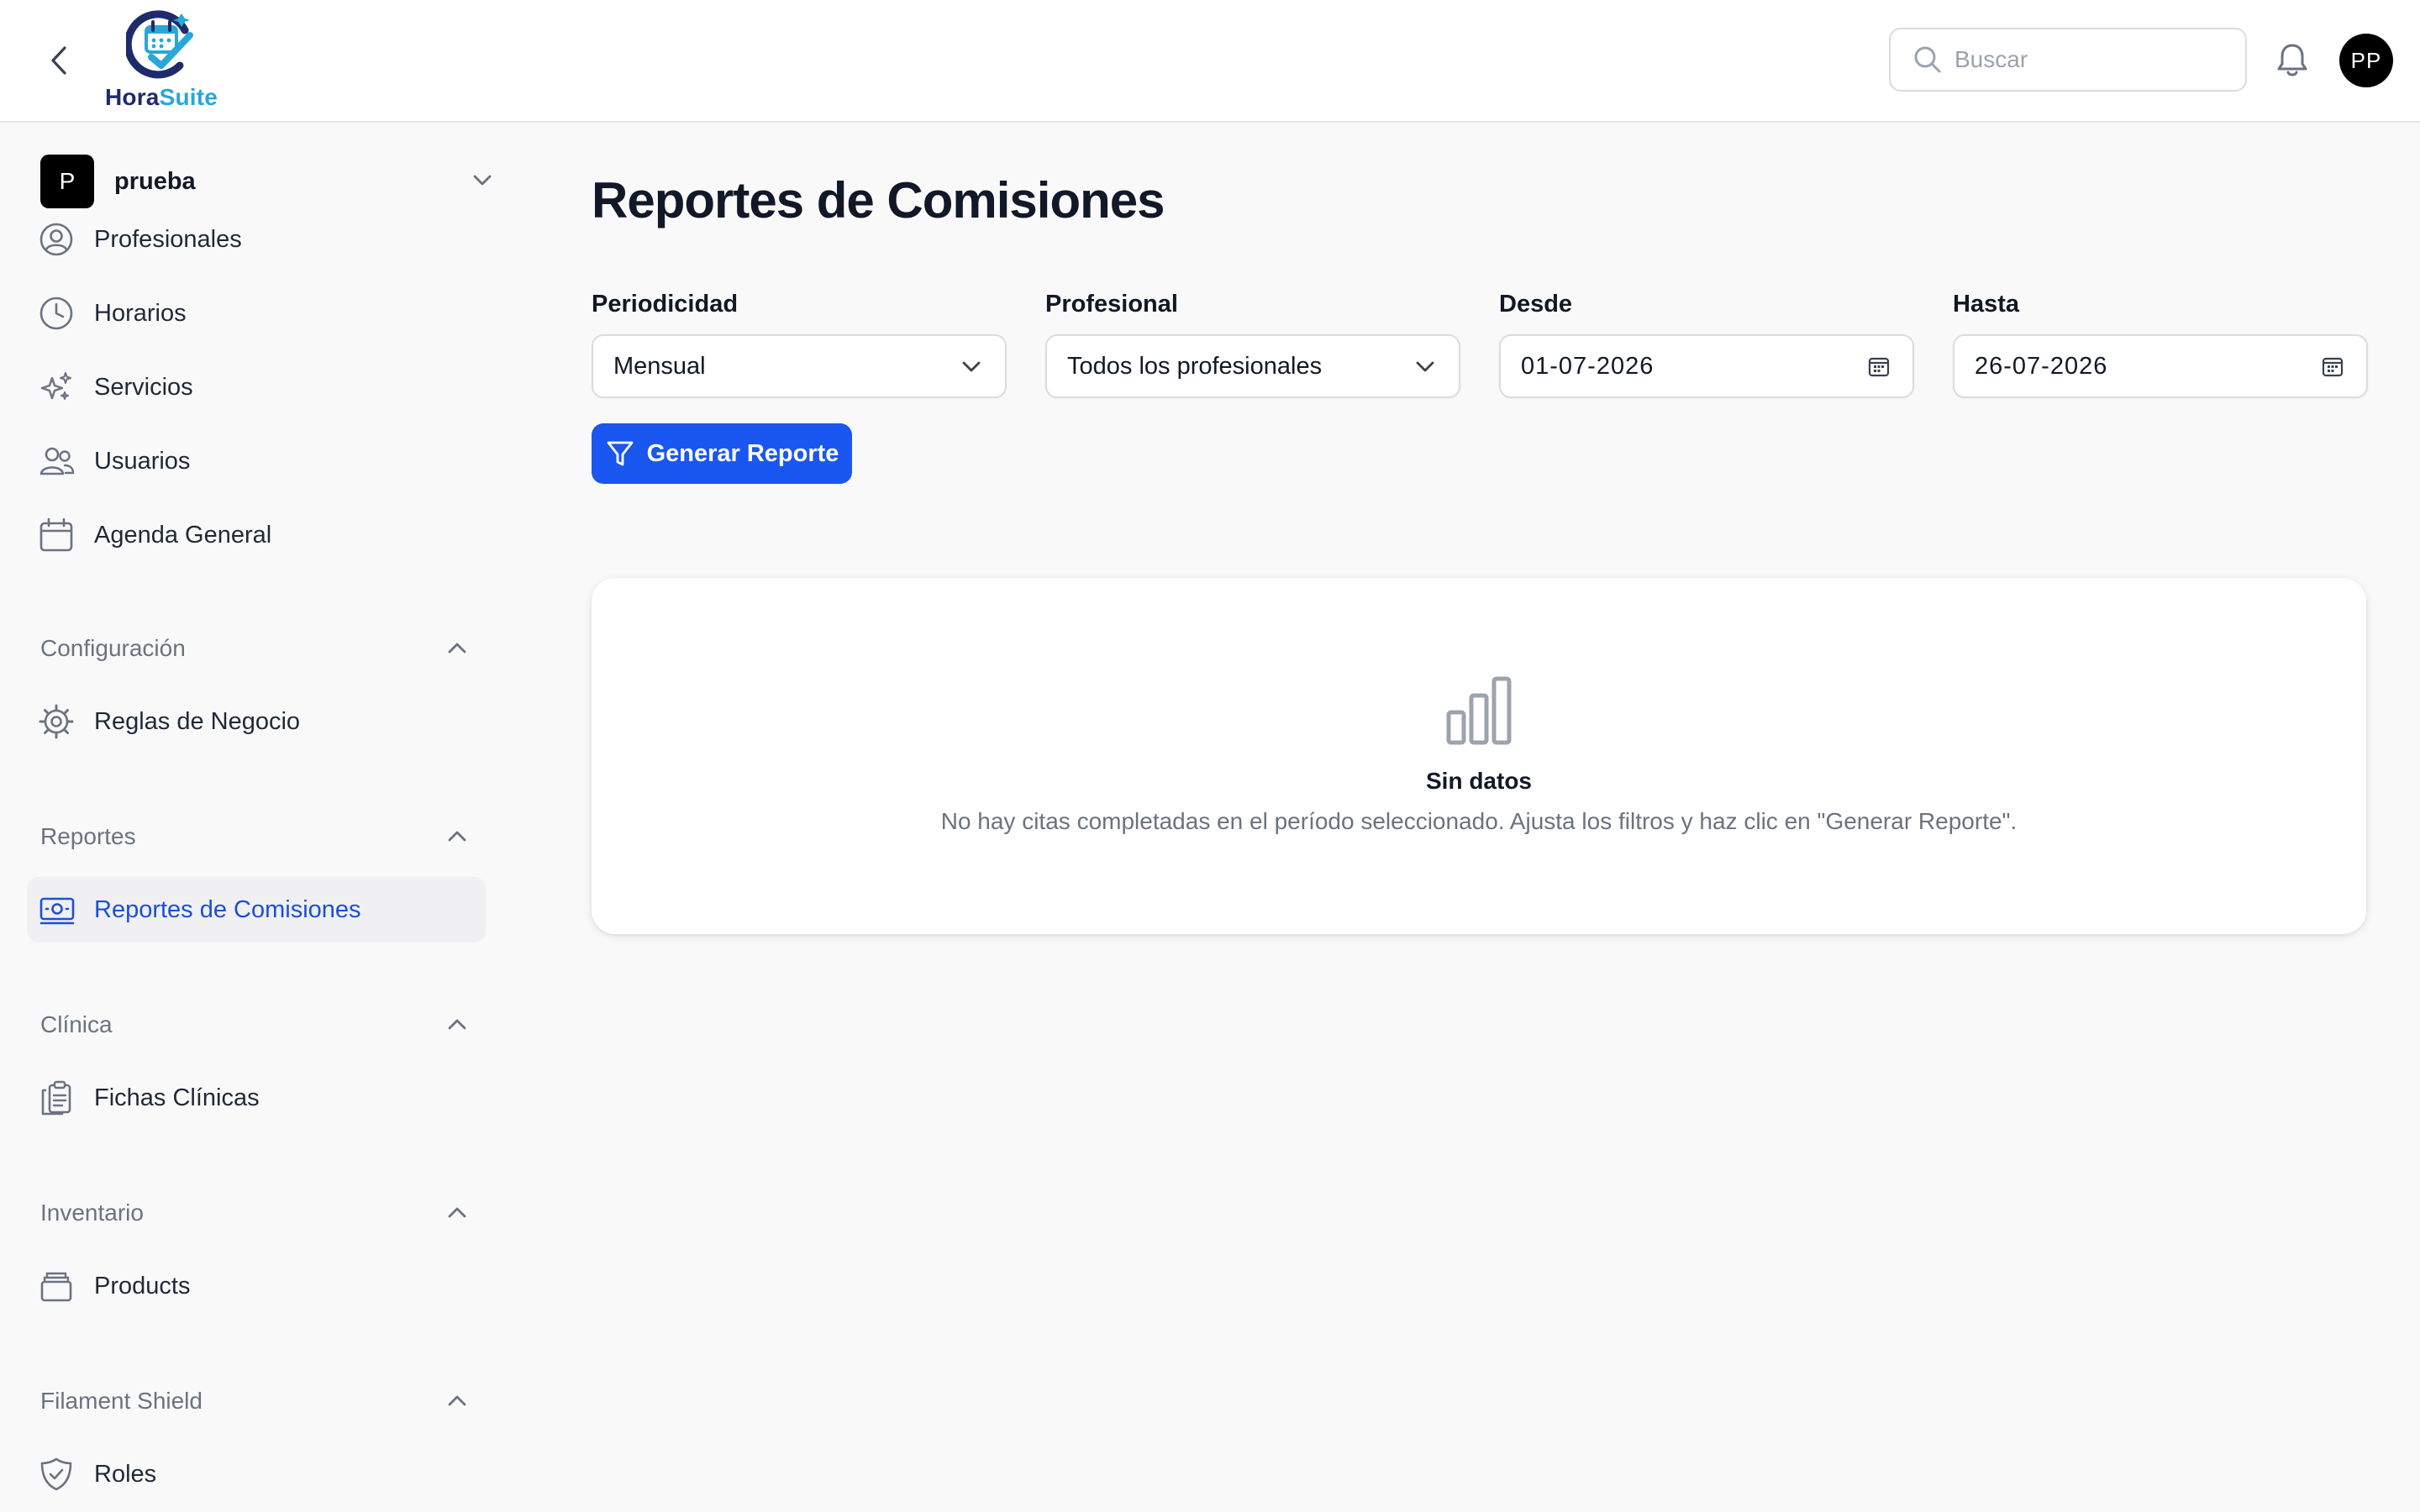 The height and width of the screenshot is (1512, 2420). What do you see at coordinates (132, 97) in the screenshot?
I see `logo-text-hora: Hora` at bounding box center [132, 97].